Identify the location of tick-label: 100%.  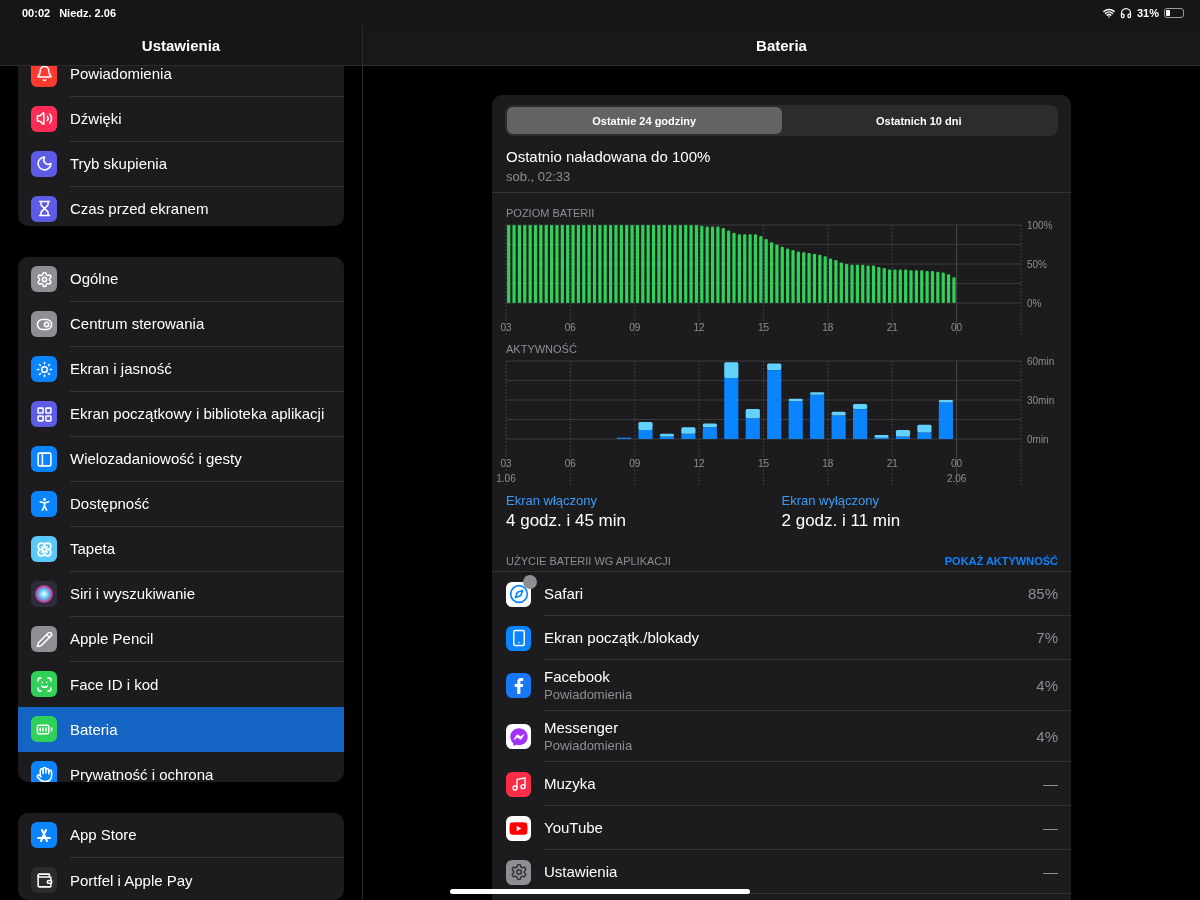
(1040, 225).